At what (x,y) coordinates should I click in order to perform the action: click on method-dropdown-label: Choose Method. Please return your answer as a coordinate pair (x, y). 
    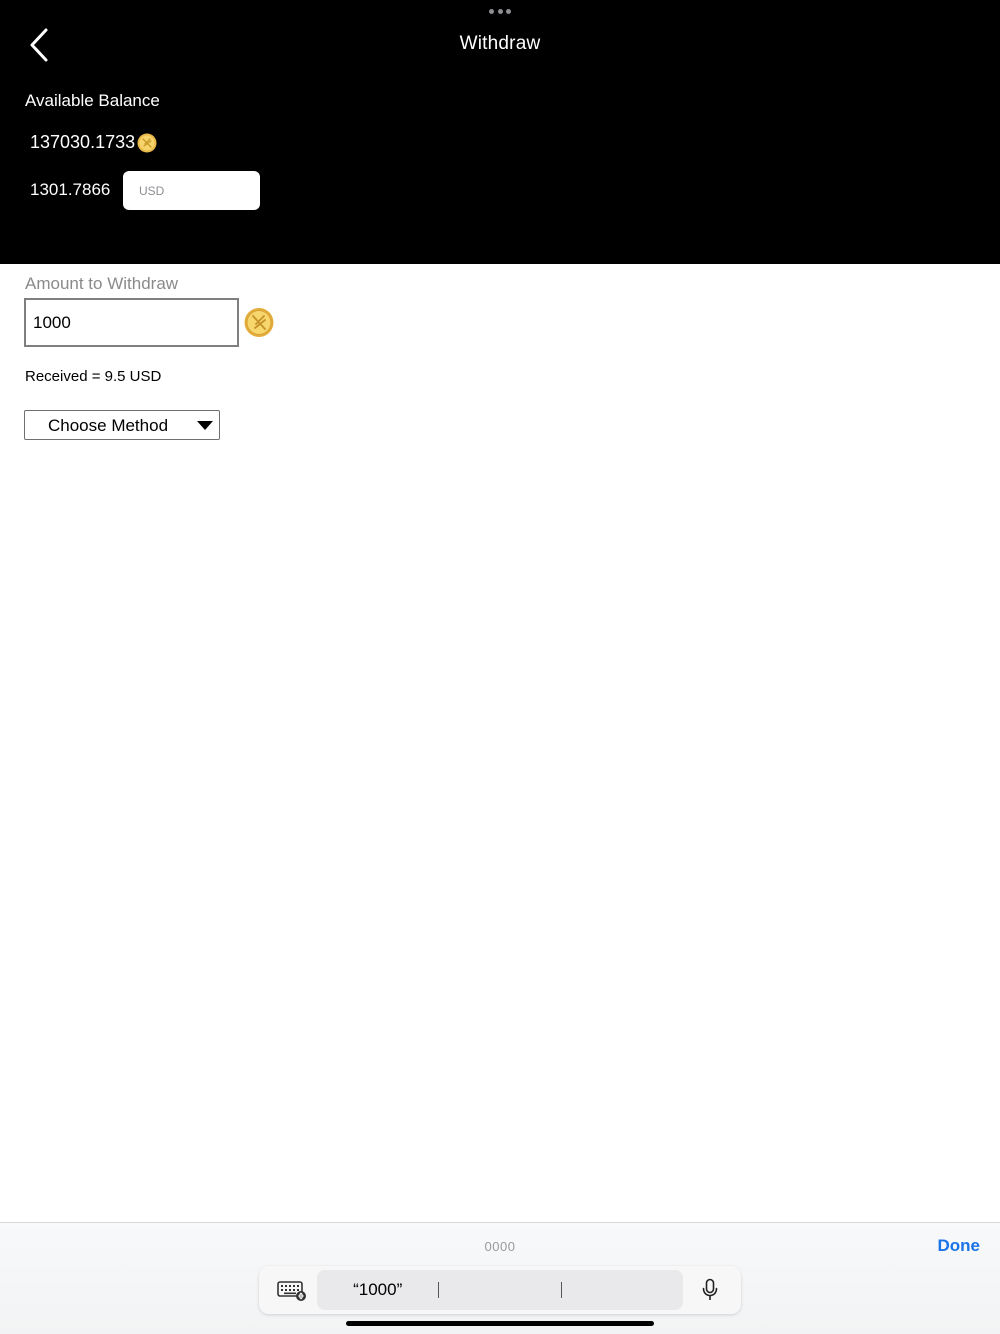
    Looking at the image, I should click on (108, 425).